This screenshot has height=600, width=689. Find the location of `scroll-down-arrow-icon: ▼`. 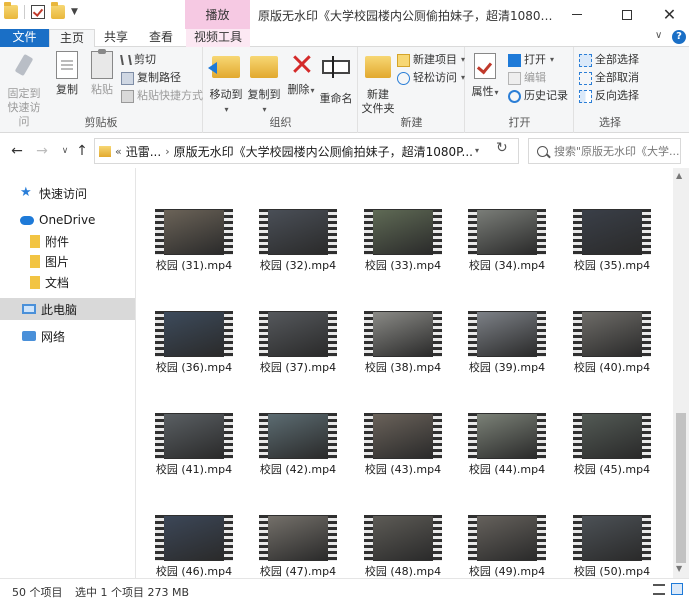

scroll-down-arrow-icon: ▼ is located at coordinates (679, 568).